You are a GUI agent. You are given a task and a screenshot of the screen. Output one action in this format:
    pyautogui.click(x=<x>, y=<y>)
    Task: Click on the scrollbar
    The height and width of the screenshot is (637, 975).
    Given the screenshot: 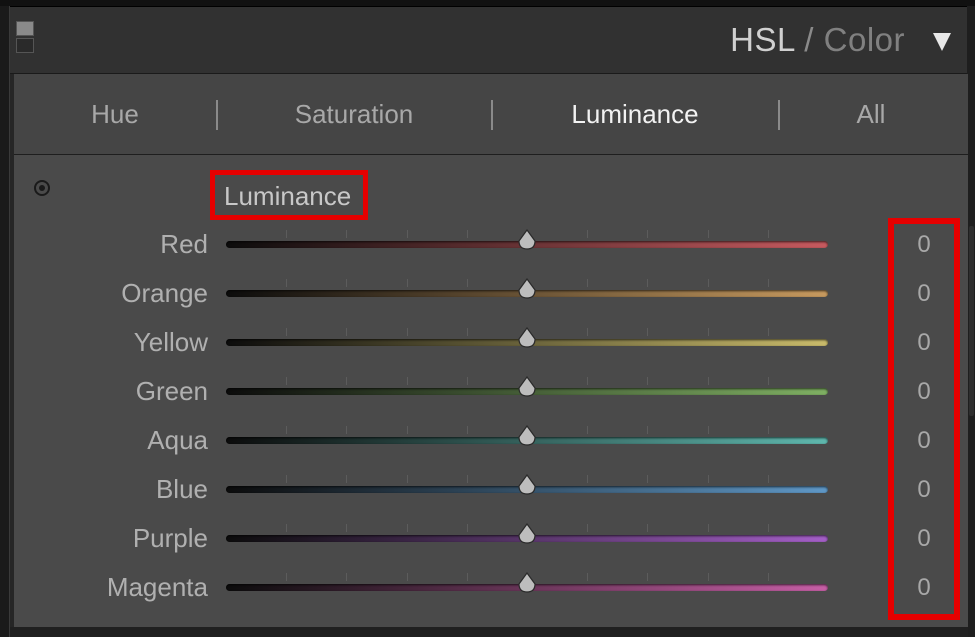 What is the action you would take?
    pyautogui.click(x=971, y=321)
    